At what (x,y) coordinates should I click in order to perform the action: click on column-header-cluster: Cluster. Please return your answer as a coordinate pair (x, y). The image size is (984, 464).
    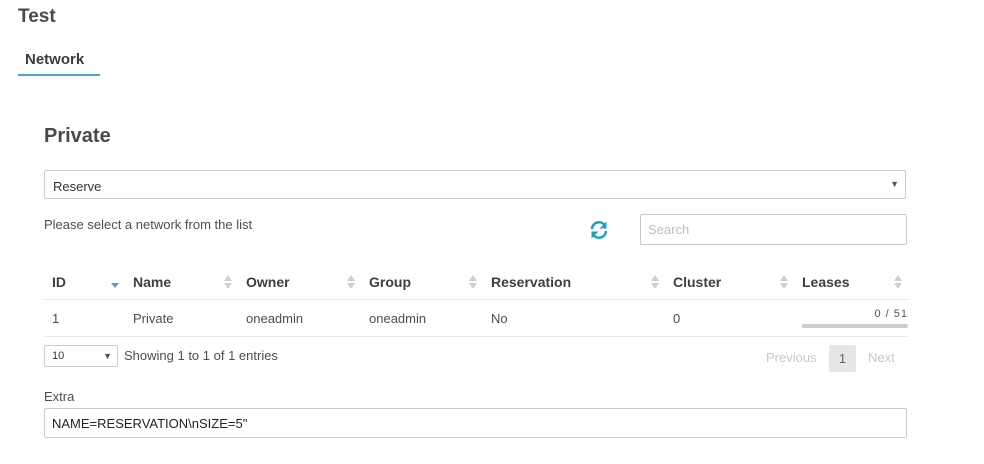
    Looking at the image, I should click on (729, 282).